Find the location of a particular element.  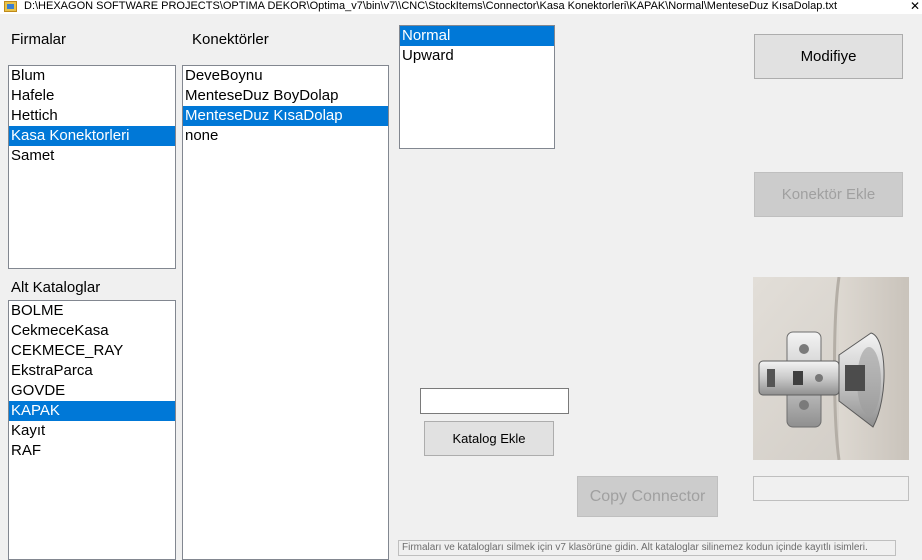

alt-katalog-list-item: Kayıt is located at coordinates (92, 431).